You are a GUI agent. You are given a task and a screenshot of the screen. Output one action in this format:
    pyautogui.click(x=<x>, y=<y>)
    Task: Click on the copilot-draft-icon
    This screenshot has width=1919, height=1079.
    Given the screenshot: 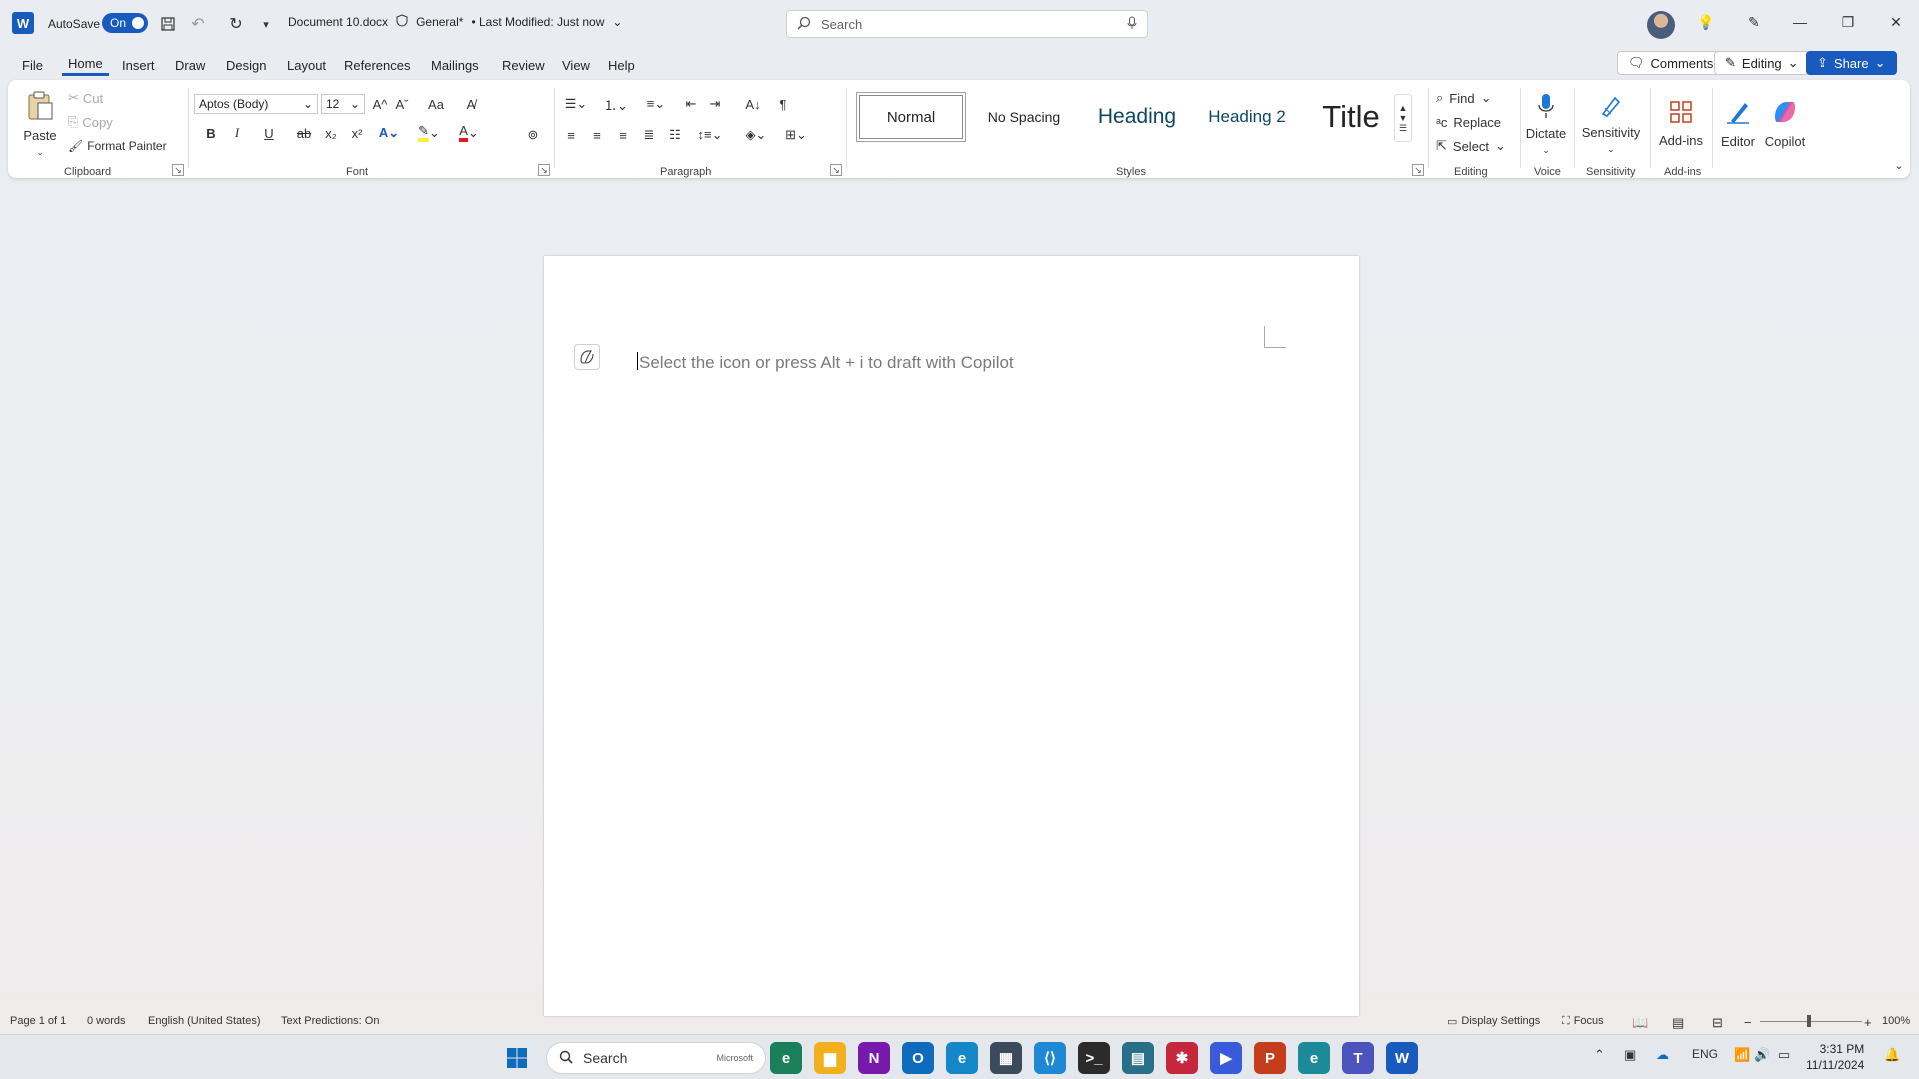 What is the action you would take?
    pyautogui.click(x=587, y=357)
    